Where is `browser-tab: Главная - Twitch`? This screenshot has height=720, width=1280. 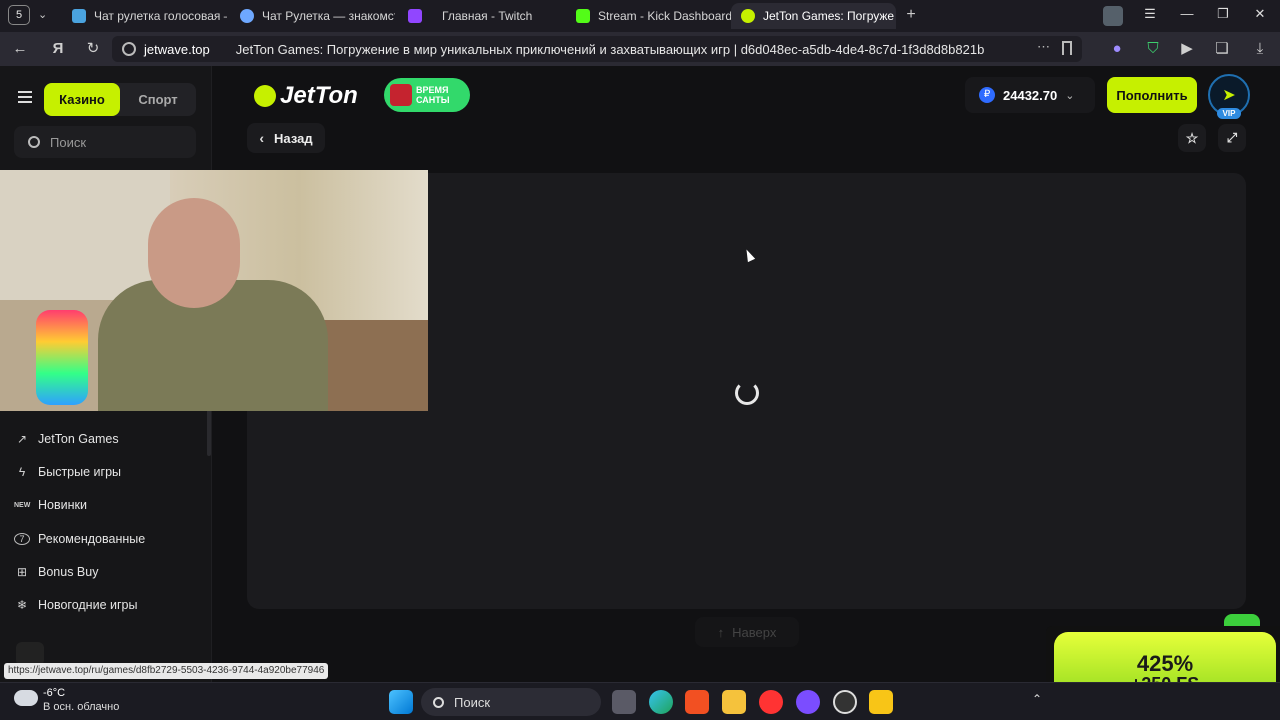
browser-tab: Главная - Twitch is located at coordinates (480, 16).